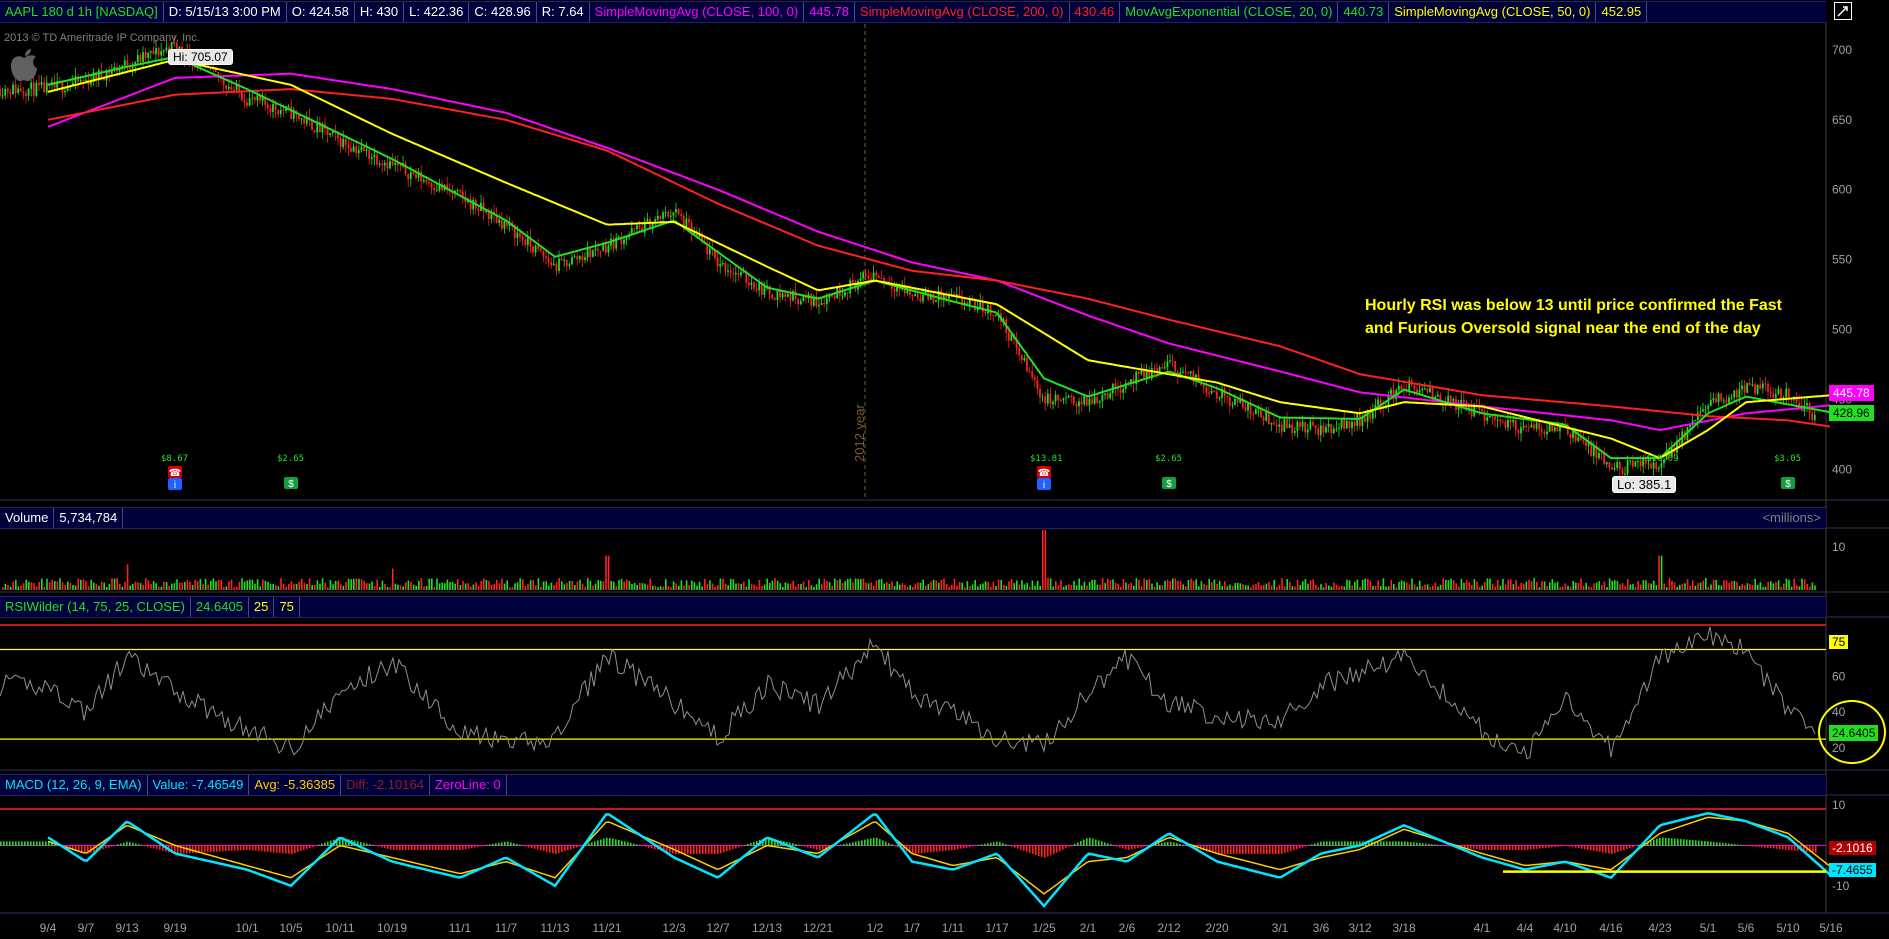  Describe the element at coordinates (1662, 459) in the screenshot. I see `event-value-label: $10.09` at that location.